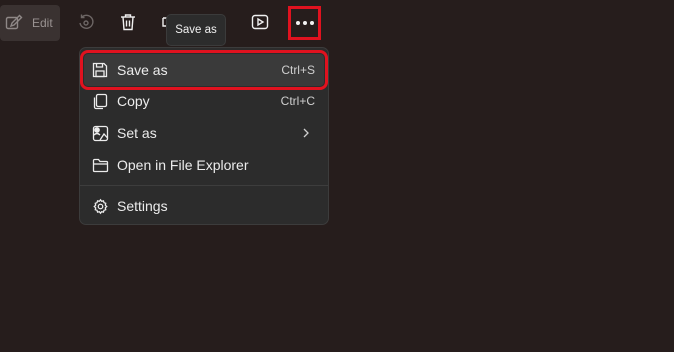 This screenshot has width=674, height=352. What do you see at coordinates (142, 206) in the screenshot?
I see `menu-item-label: Settings` at bounding box center [142, 206].